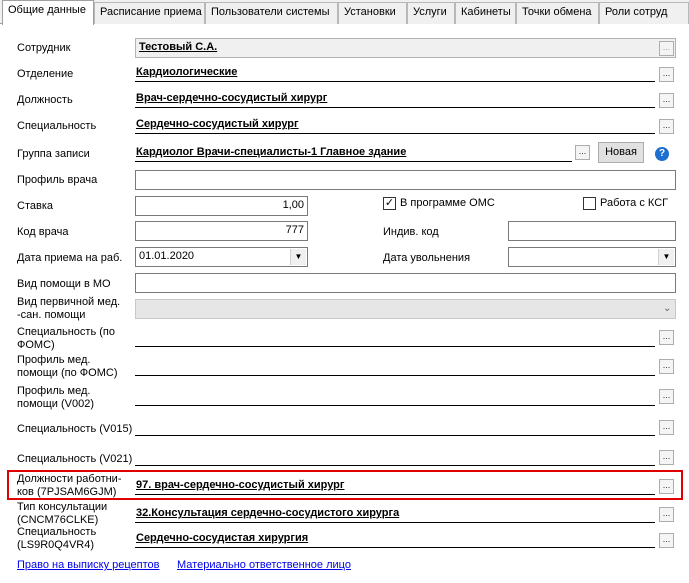 This screenshot has width=689, height=583. What do you see at coordinates (592, 257) in the screenshot?
I see `dismiss-date-field` at bounding box center [592, 257].